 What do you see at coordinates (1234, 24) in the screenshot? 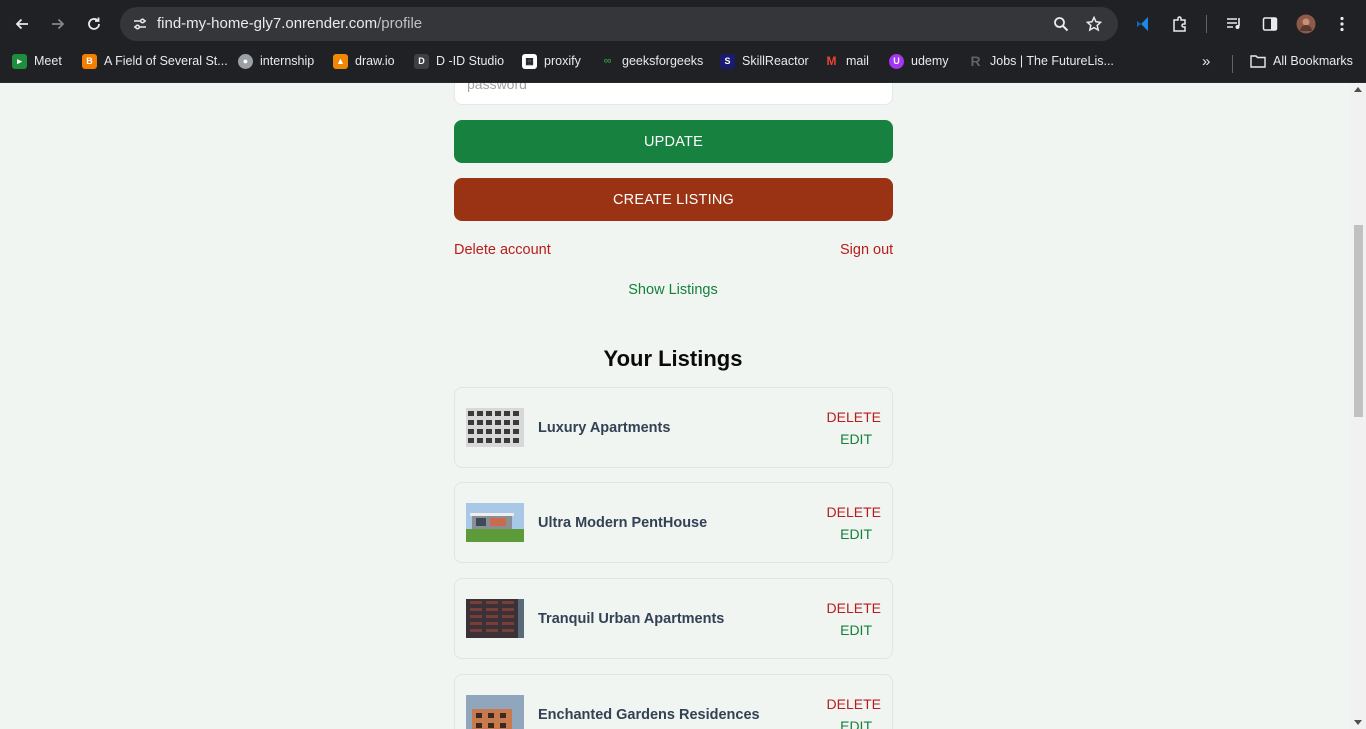
I see `media-controls-icon` at bounding box center [1234, 24].